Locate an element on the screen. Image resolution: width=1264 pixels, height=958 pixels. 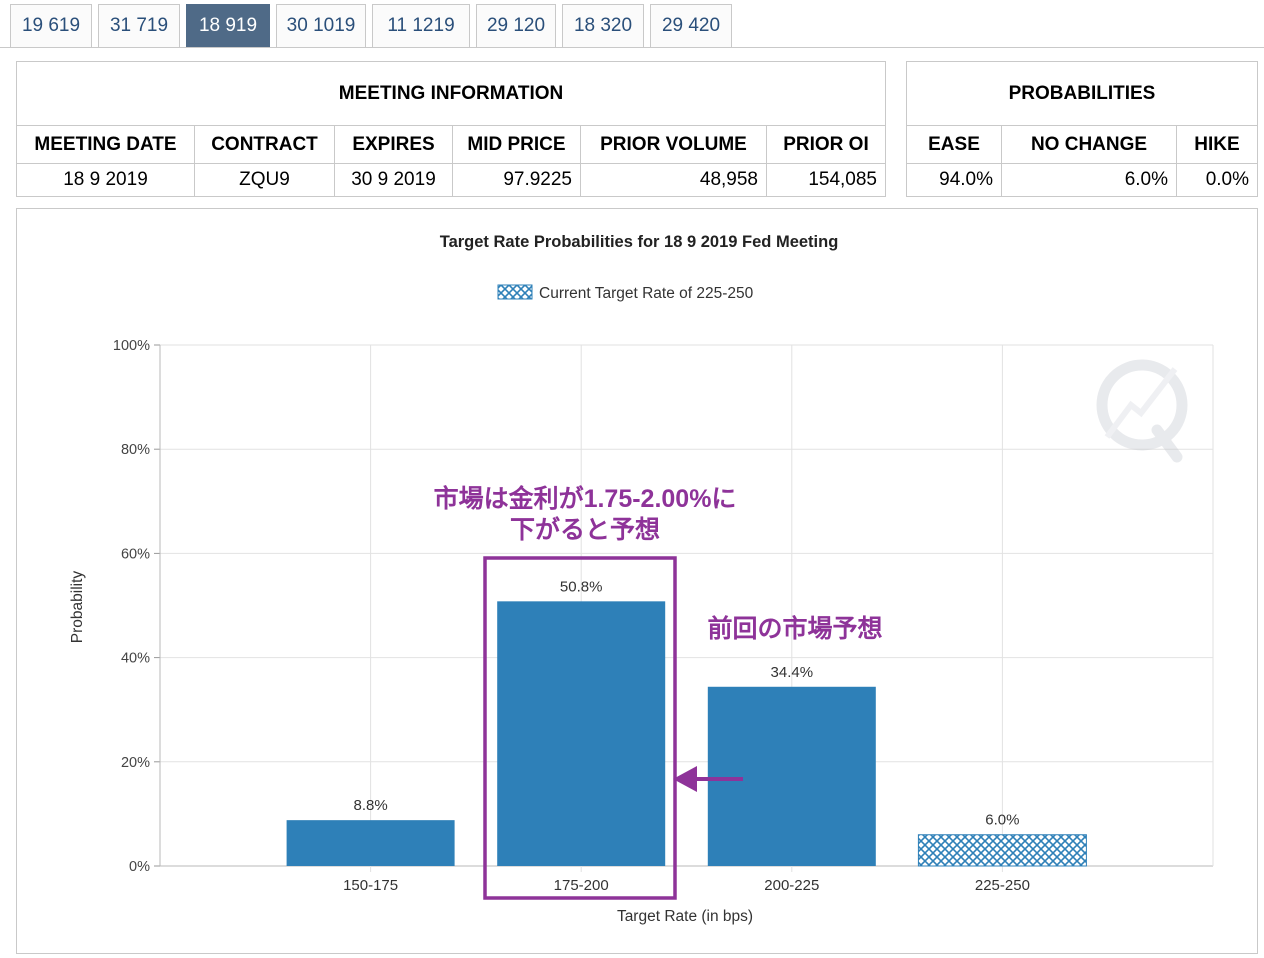
legend-label: Current Target Rate of 225-250 is located at coordinates (646, 293).